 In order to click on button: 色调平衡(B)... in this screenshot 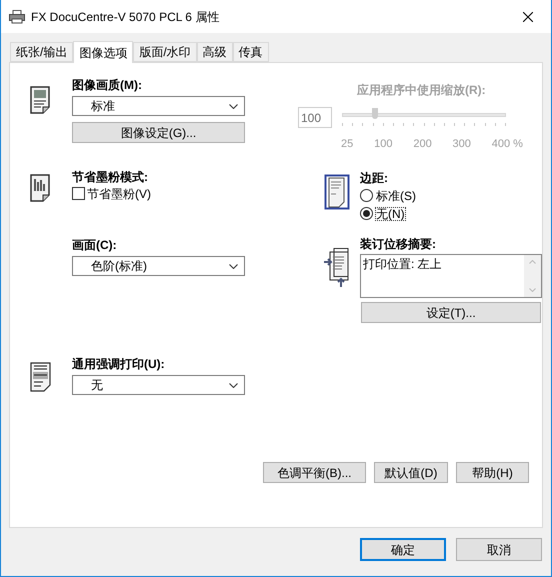, I will do `click(314, 472)`.